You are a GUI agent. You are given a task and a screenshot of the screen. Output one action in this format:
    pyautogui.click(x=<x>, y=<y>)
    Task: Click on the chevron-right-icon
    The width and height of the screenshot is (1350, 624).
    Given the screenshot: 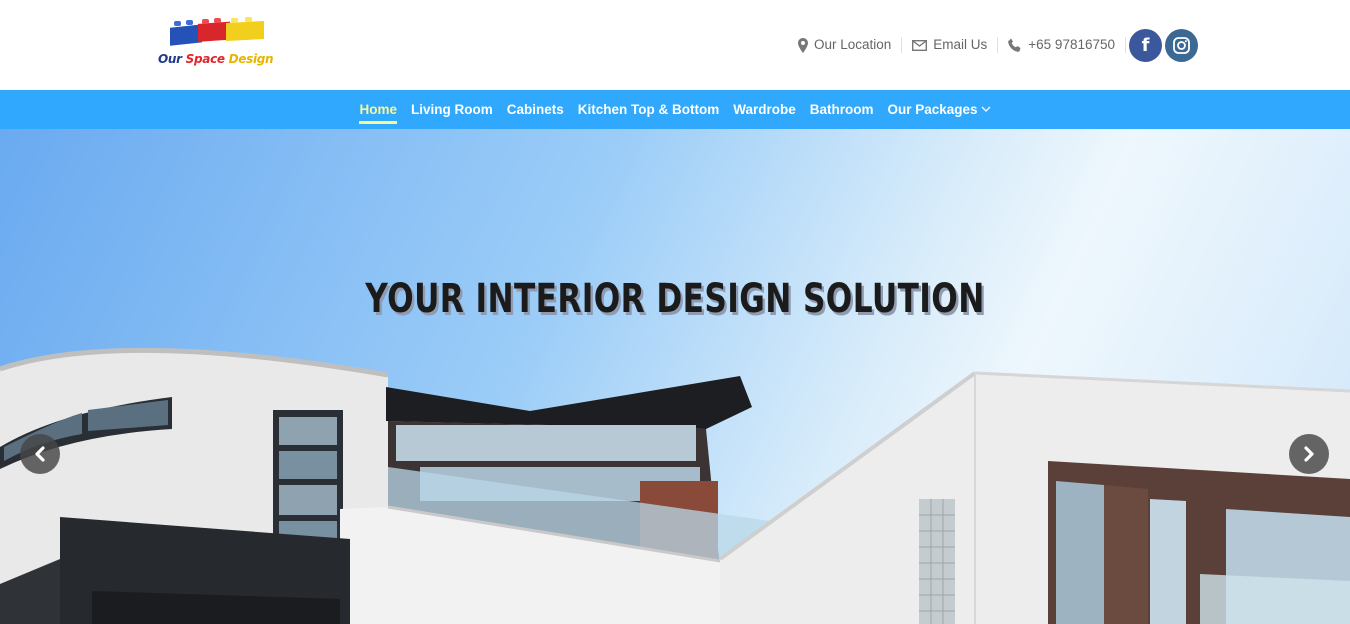 What is the action you would take?
    pyautogui.click(x=1309, y=454)
    